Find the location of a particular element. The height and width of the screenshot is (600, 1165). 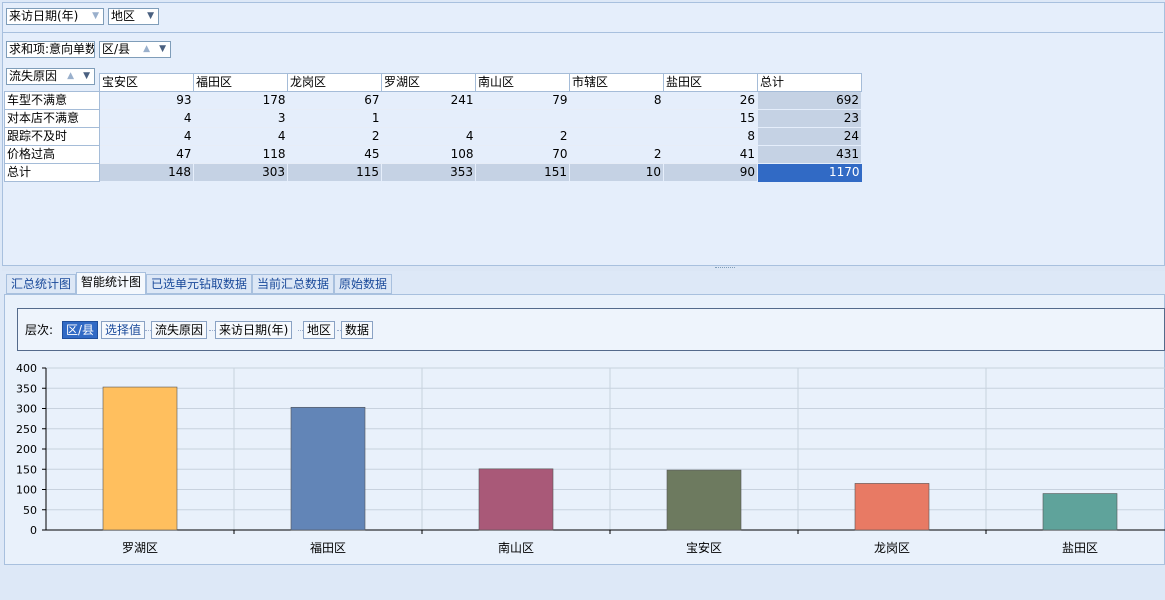

pivot-column-total: 148 is located at coordinates (146, 172).